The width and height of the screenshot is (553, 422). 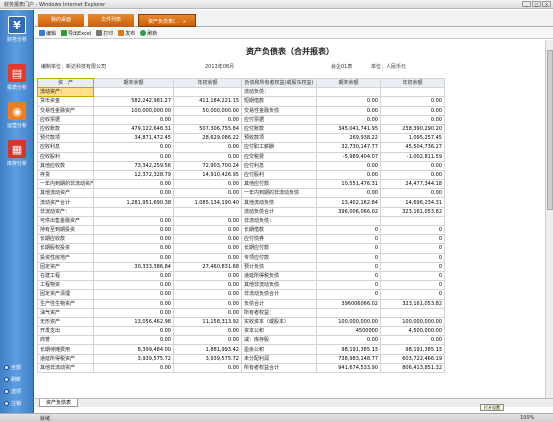 What do you see at coordinates (65, 83) in the screenshot?
I see `column-header: 资 产` at bounding box center [65, 83].